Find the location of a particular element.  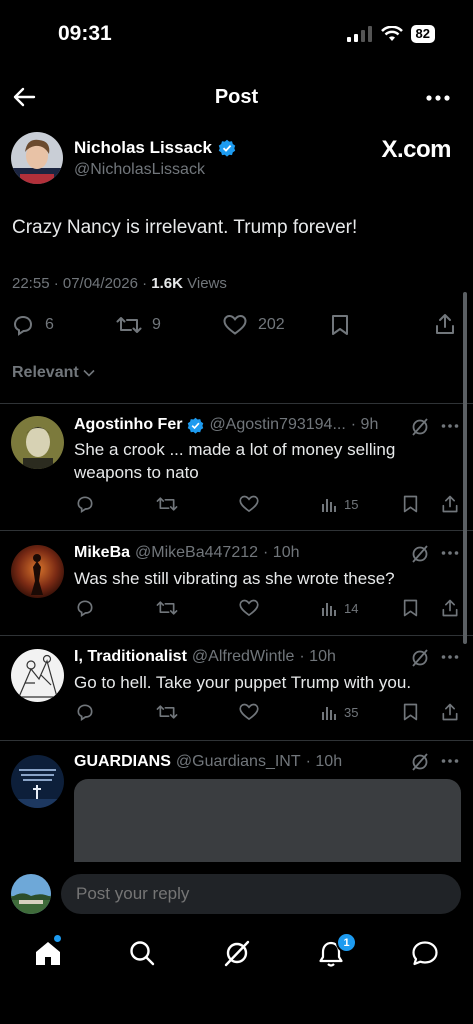

reply-author-name: MikeBa is located at coordinates (102, 553).